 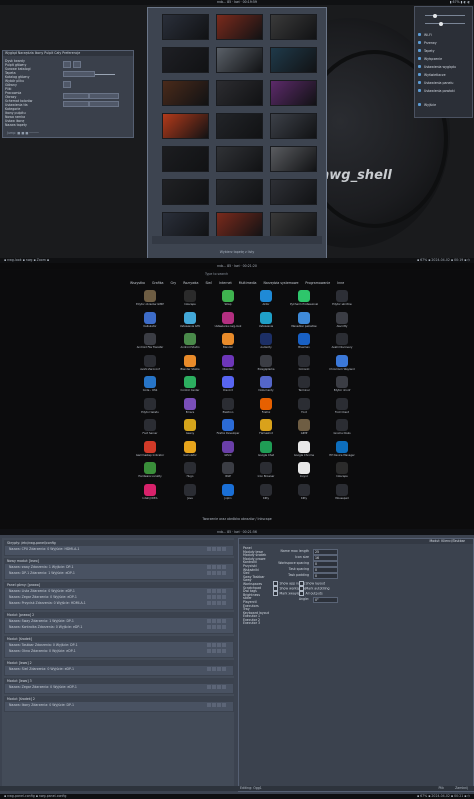 What do you see at coordinates (190, 498) in the screenshot?
I see `app-label: Java` at bounding box center [190, 498].